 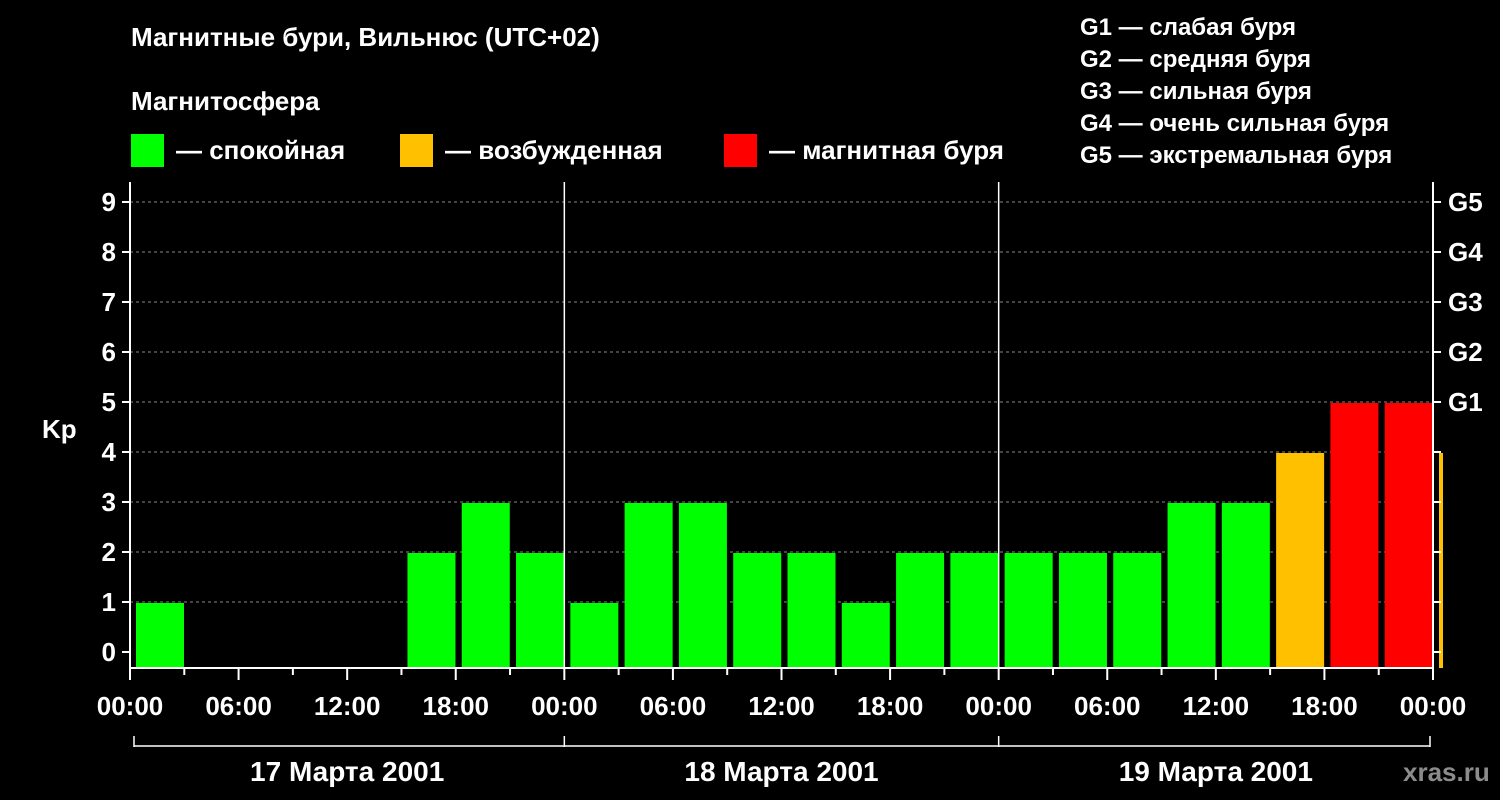 What do you see at coordinates (109, 252) in the screenshot?
I see `y-tick-label: 8` at bounding box center [109, 252].